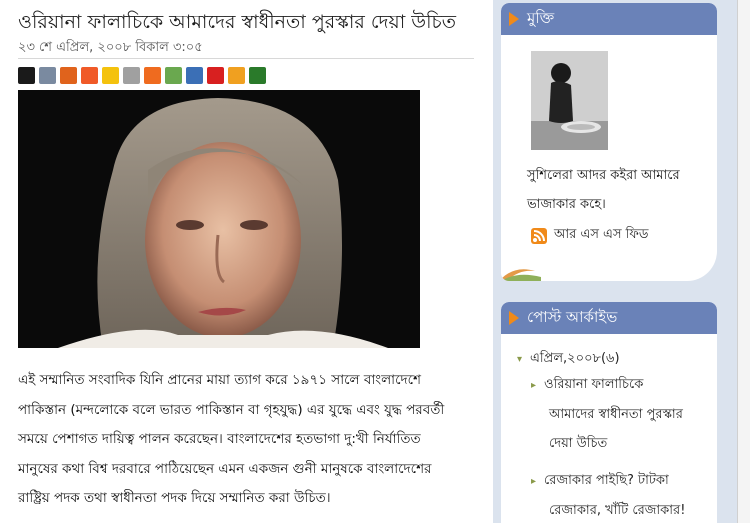 This screenshot has height=532, width=750. Describe the element at coordinates (619, 190) in the screenshot. I see `profile-bio: সুশিলেরা আদর কইরা আমারে ভাজাকার কহে।` at that location.